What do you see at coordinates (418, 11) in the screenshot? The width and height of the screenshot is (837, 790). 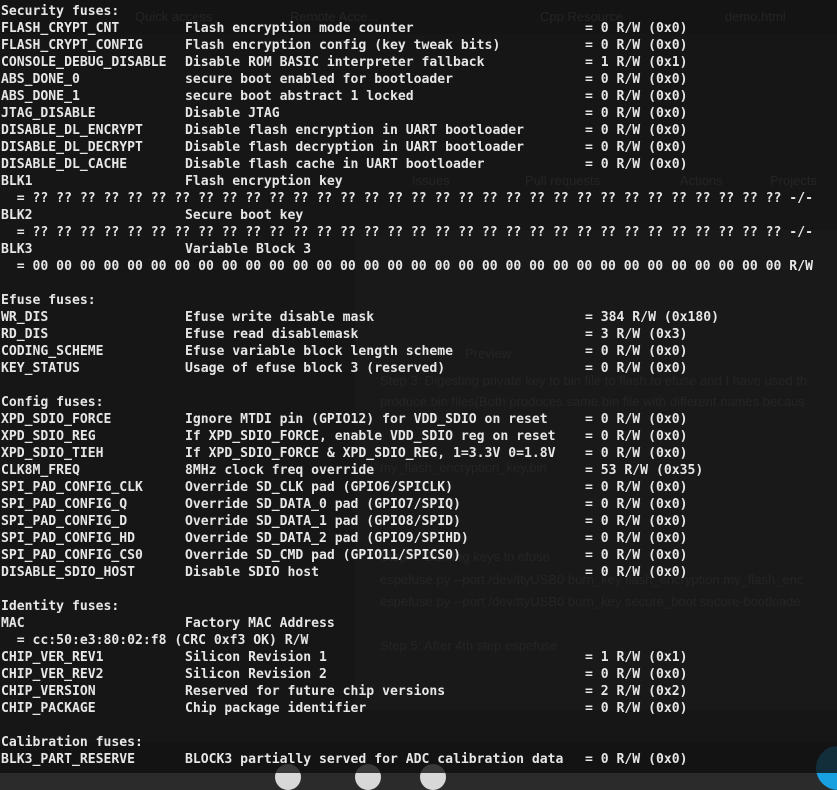 I see `section-header: Security fuses:` at bounding box center [418, 11].